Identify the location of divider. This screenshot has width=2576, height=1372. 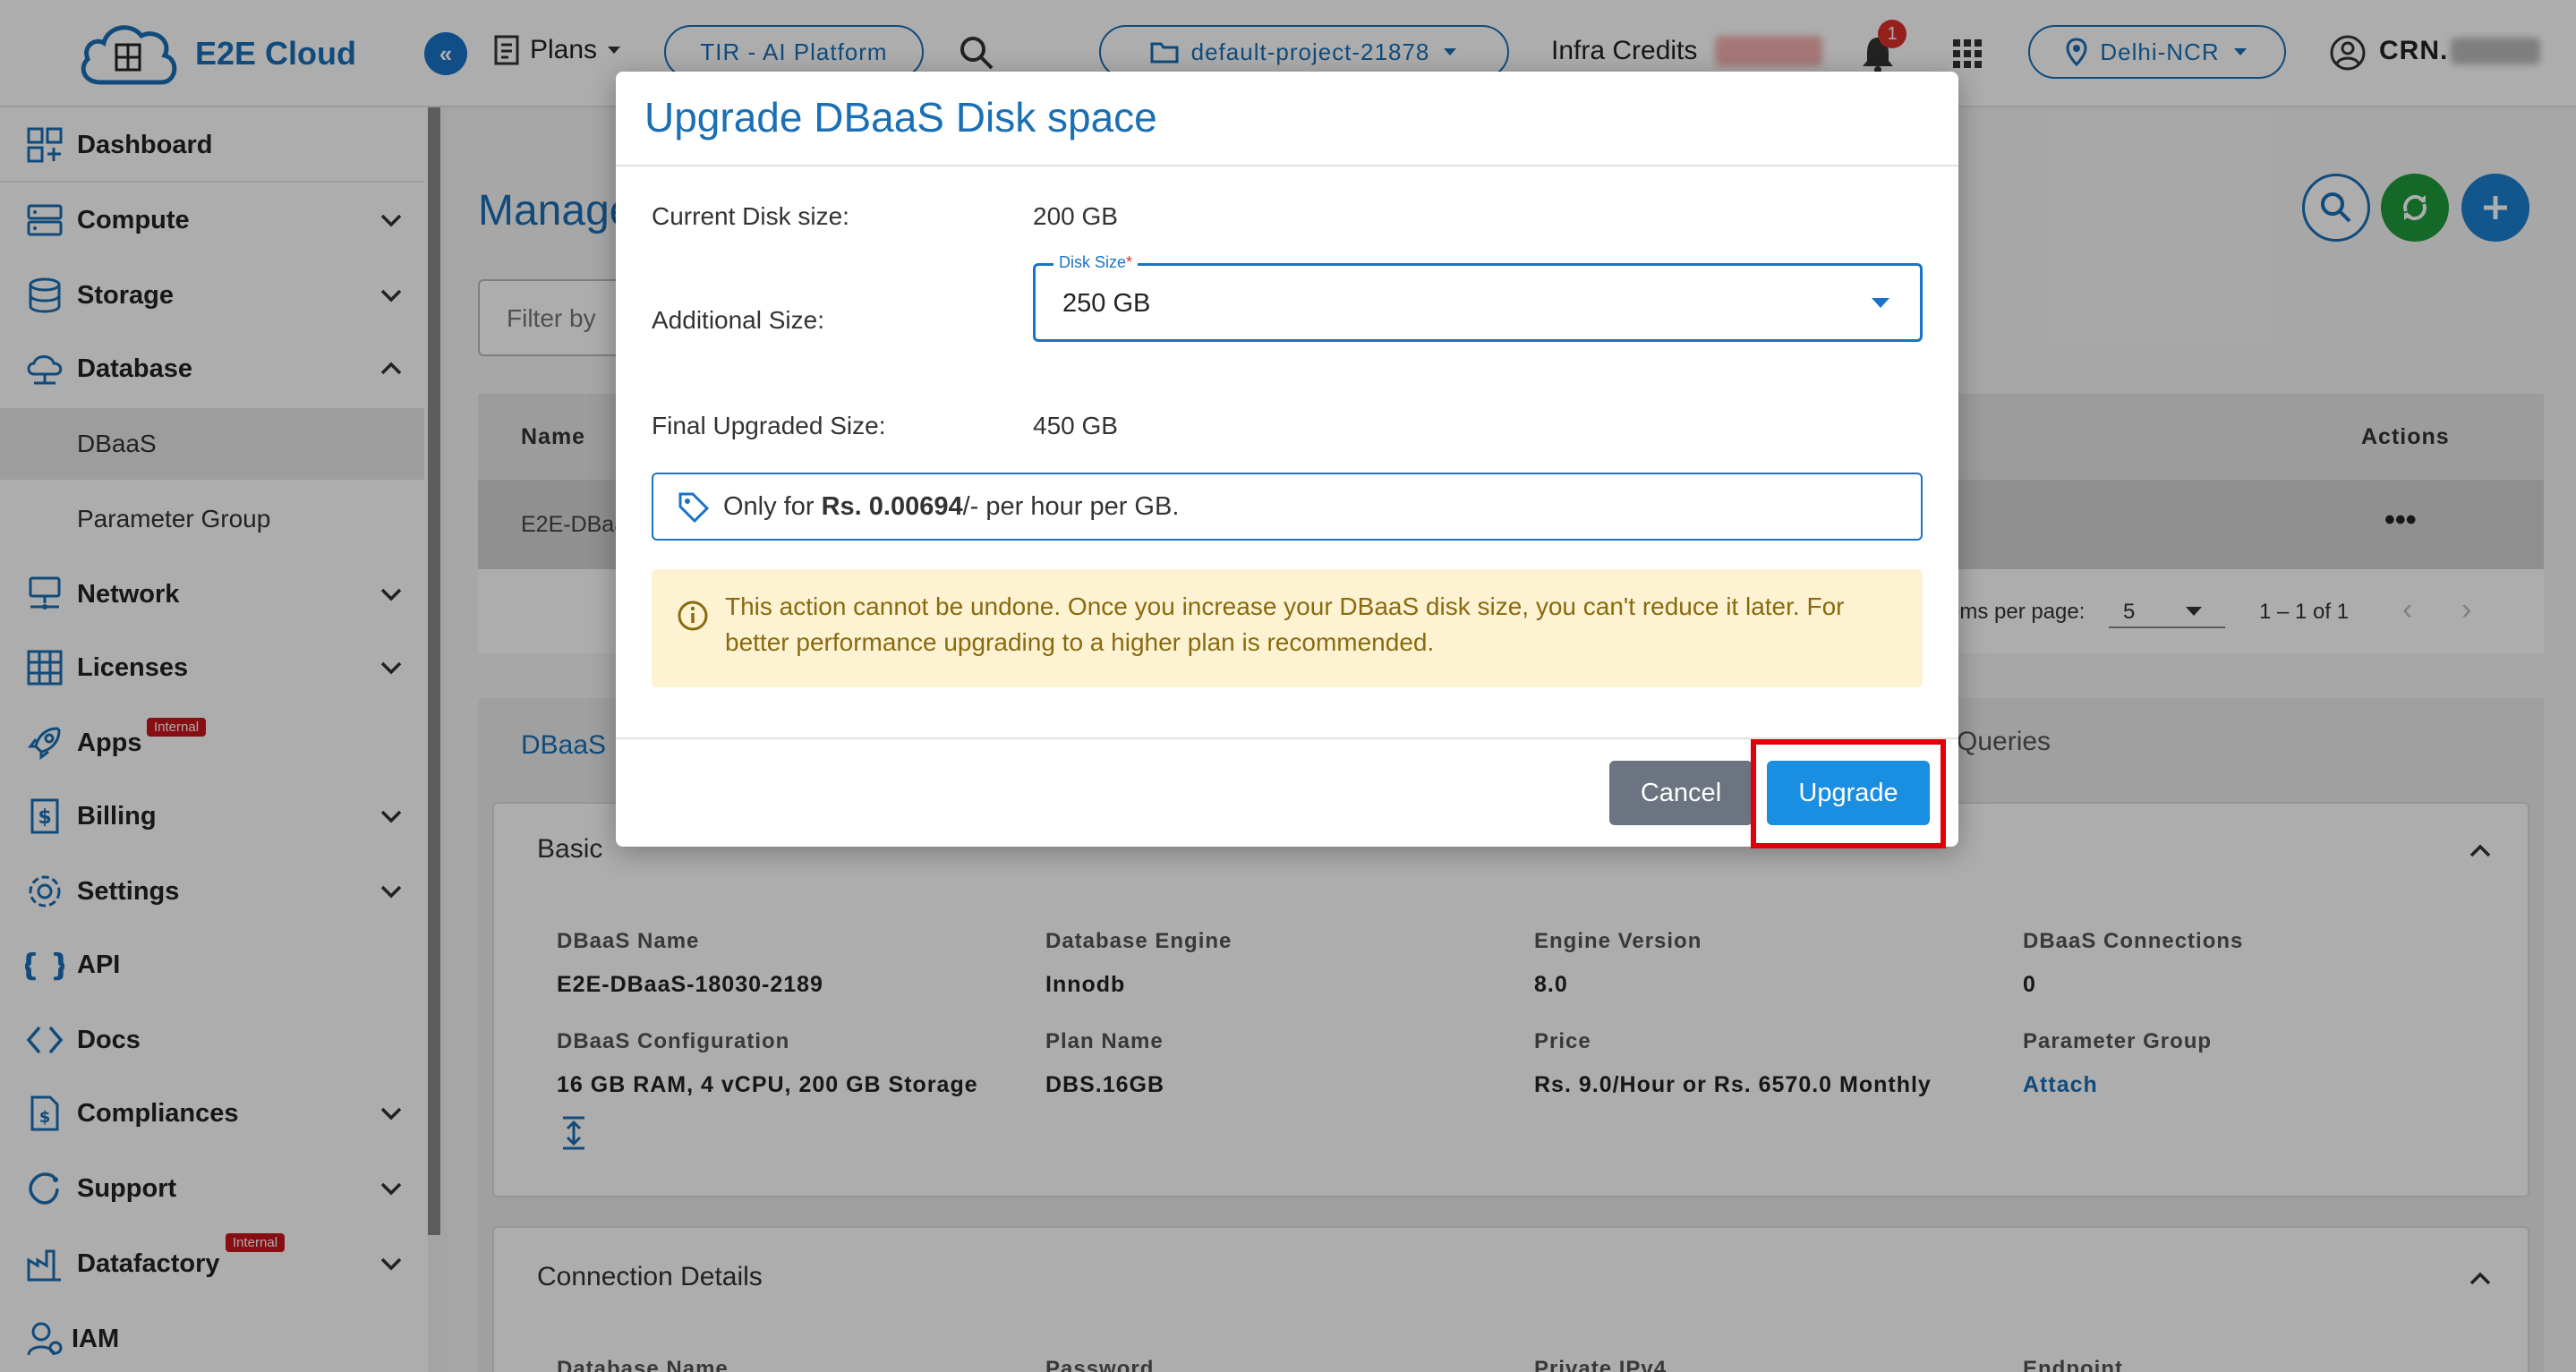
(1287, 165).